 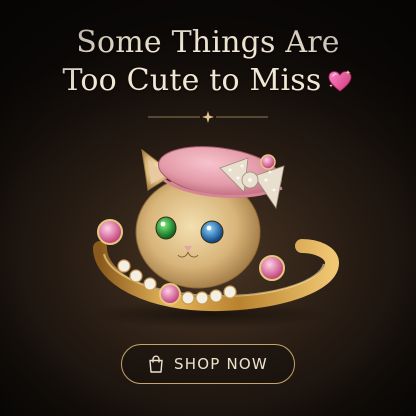 I want to click on headline-line-2-text: Too Cute to Miss, so click(x=192, y=80).